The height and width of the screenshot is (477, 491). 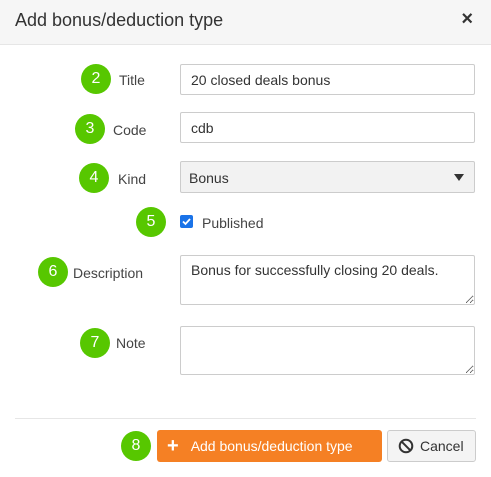 I want to click on cancel-button-label: Cancel, so click(x=442, y=446).